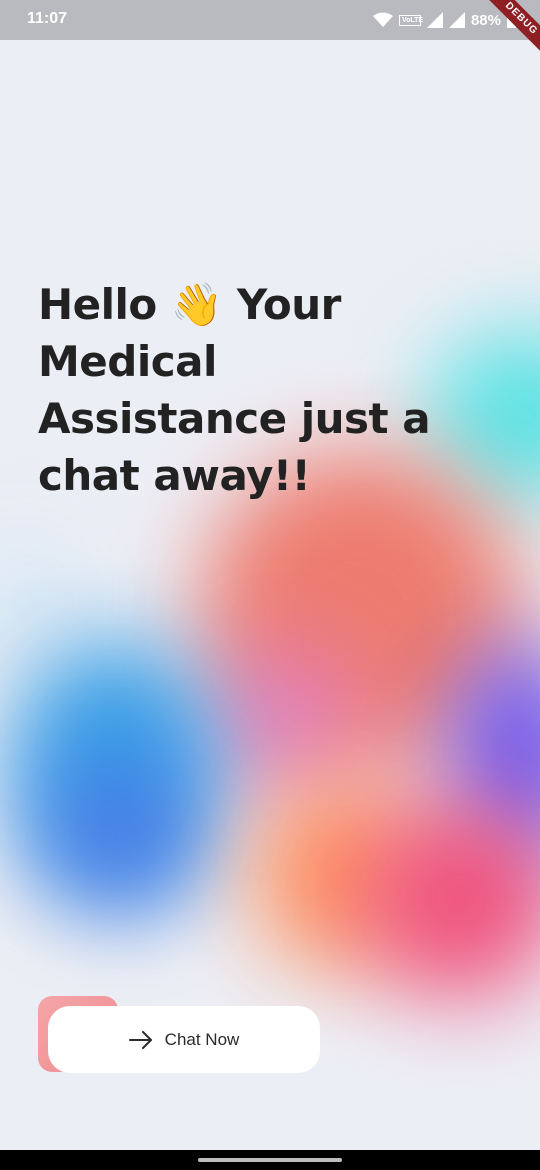  I want to click on wifi-icon, so click(382, 19).